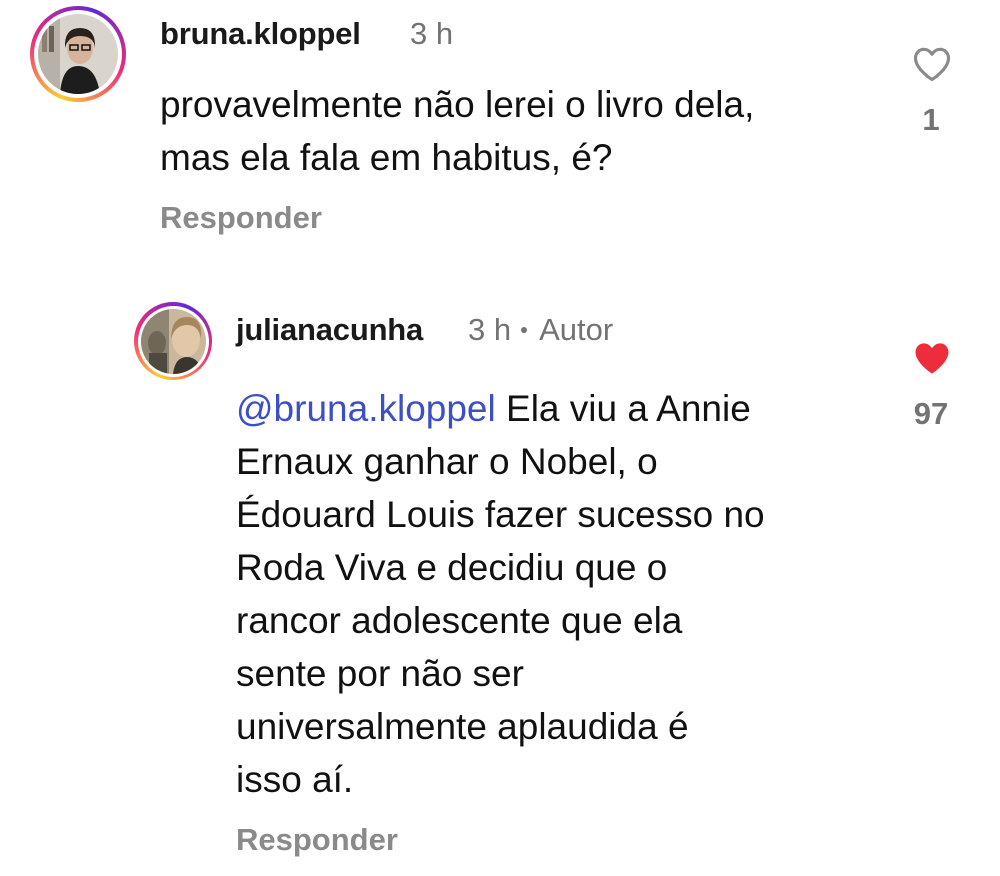  I want to click on comment-text-line: Roda Viva e decidiu que o, so click(452, 567).